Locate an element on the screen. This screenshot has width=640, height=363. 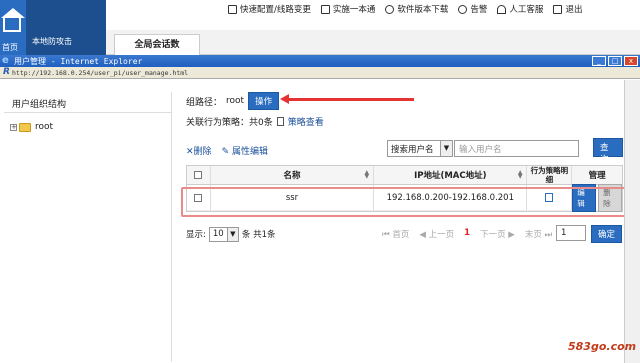
home-panel: 首页 is located at coordinates (13, 27).